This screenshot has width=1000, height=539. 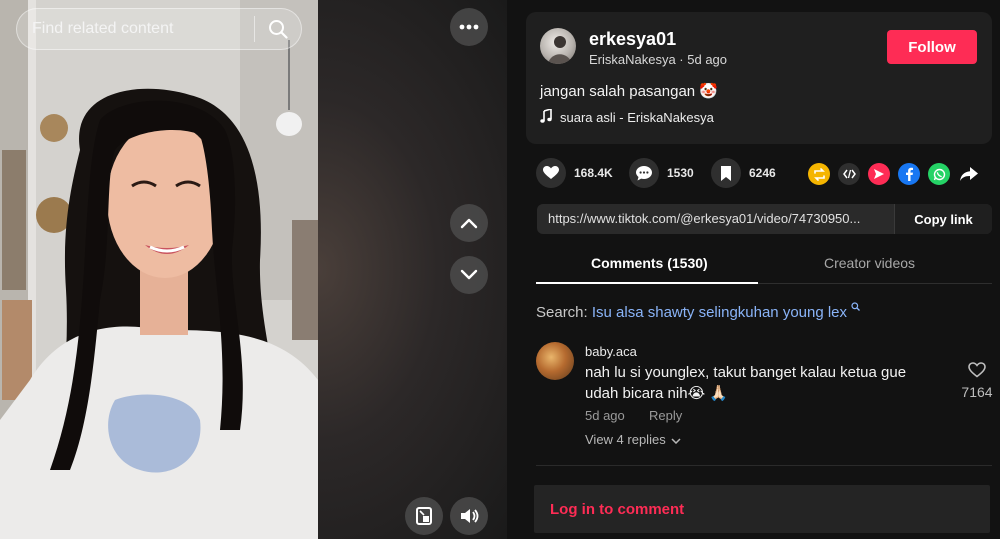 What do you see at coordinates (143, 29) in the screenshot?
I see `related-search-placeholder: Find related content` at bounding box center [143, 29].